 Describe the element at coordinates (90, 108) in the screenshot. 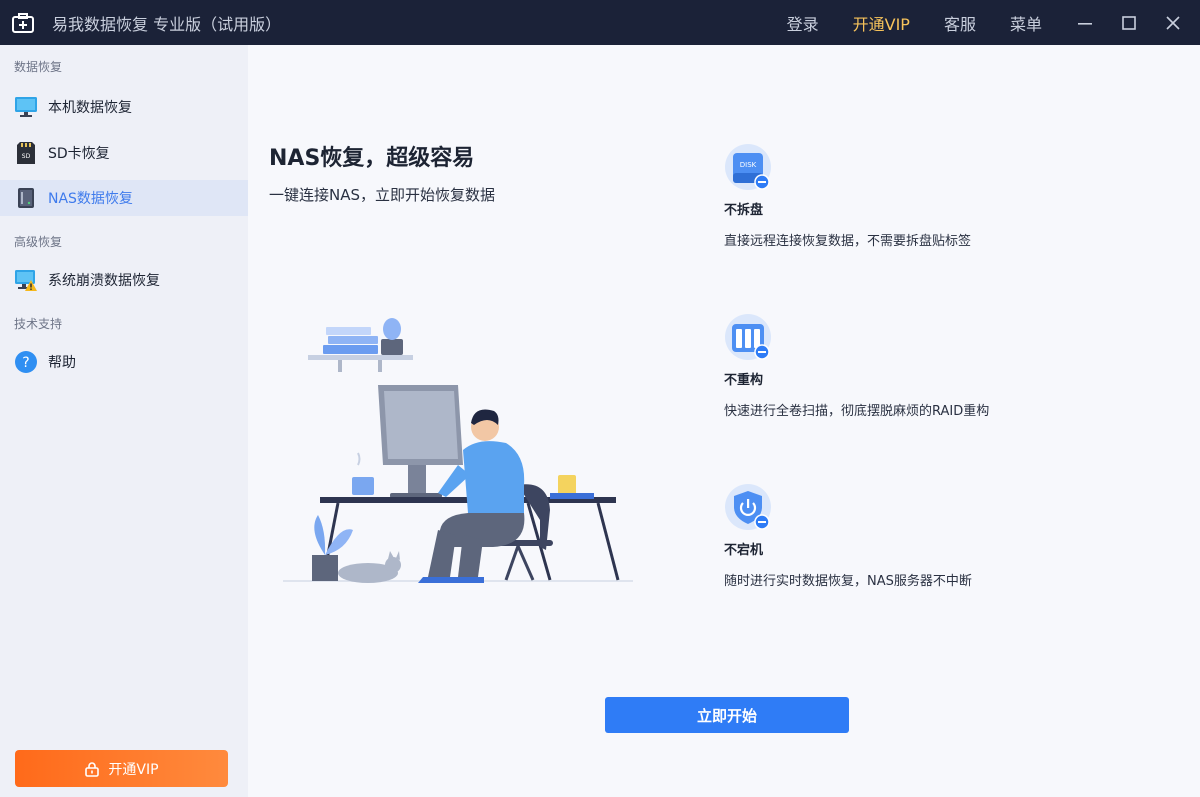

I see `sidebar-item-label: 本机数据恢复` at that location.